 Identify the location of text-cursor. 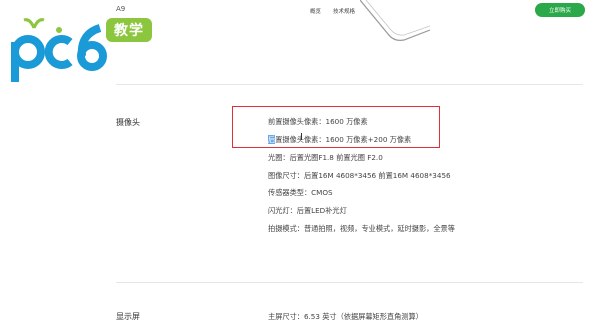
(301, 136).